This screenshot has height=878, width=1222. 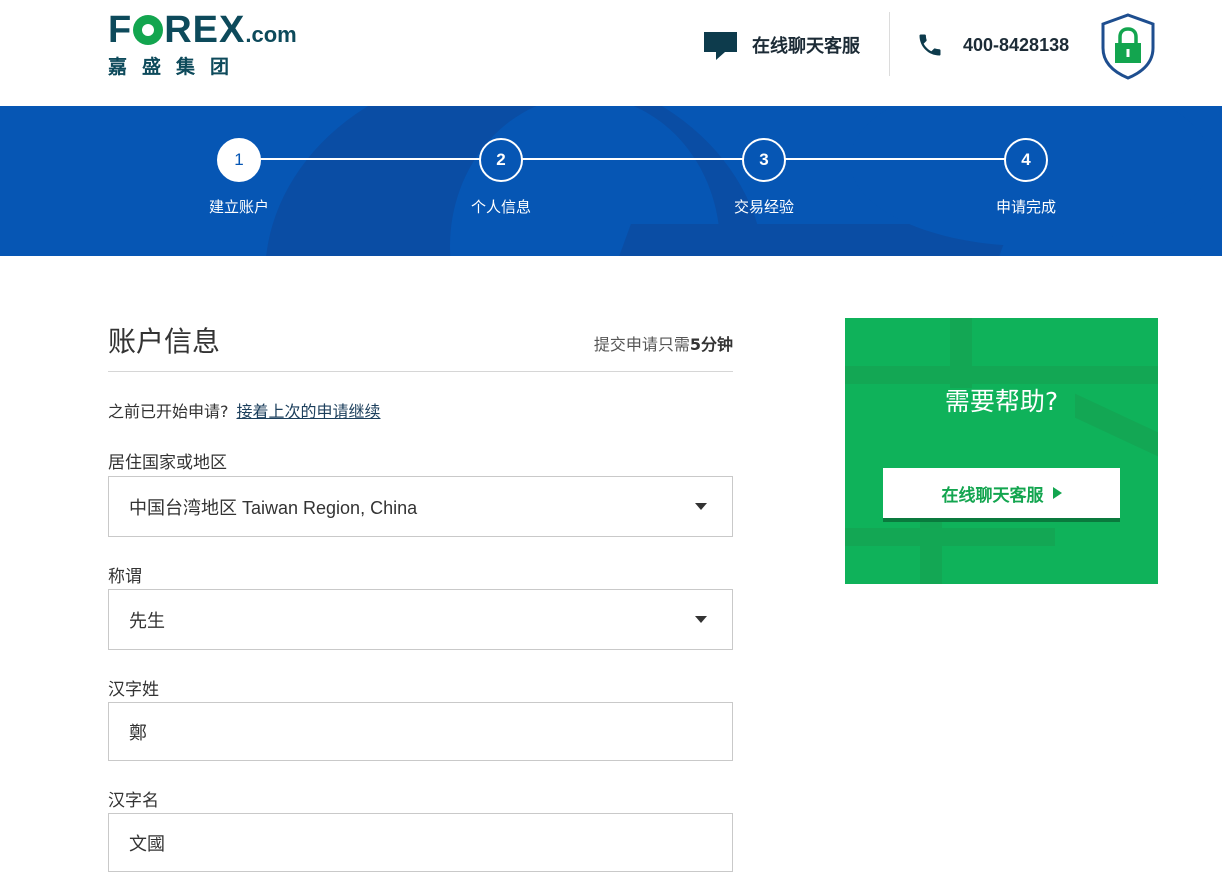 I want to click on logo-subtitle: 嘉盛集团, so click(x=176, y=67).